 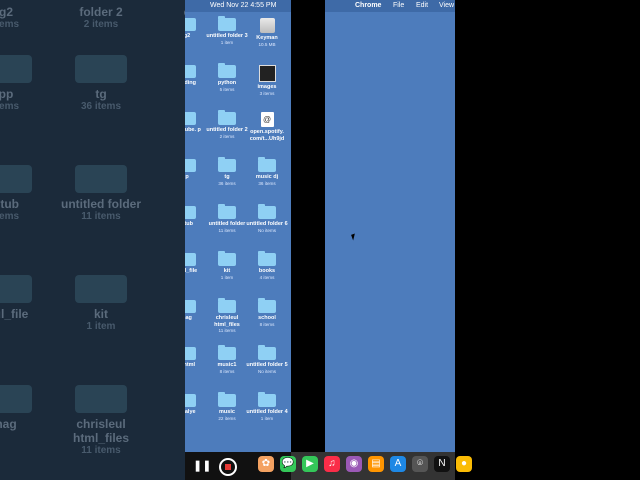 What do you see at coordinates (100, 431) in the screenshot?
I see `bg-item-name: chrisleul html_files` at bounding box center [100, 431].